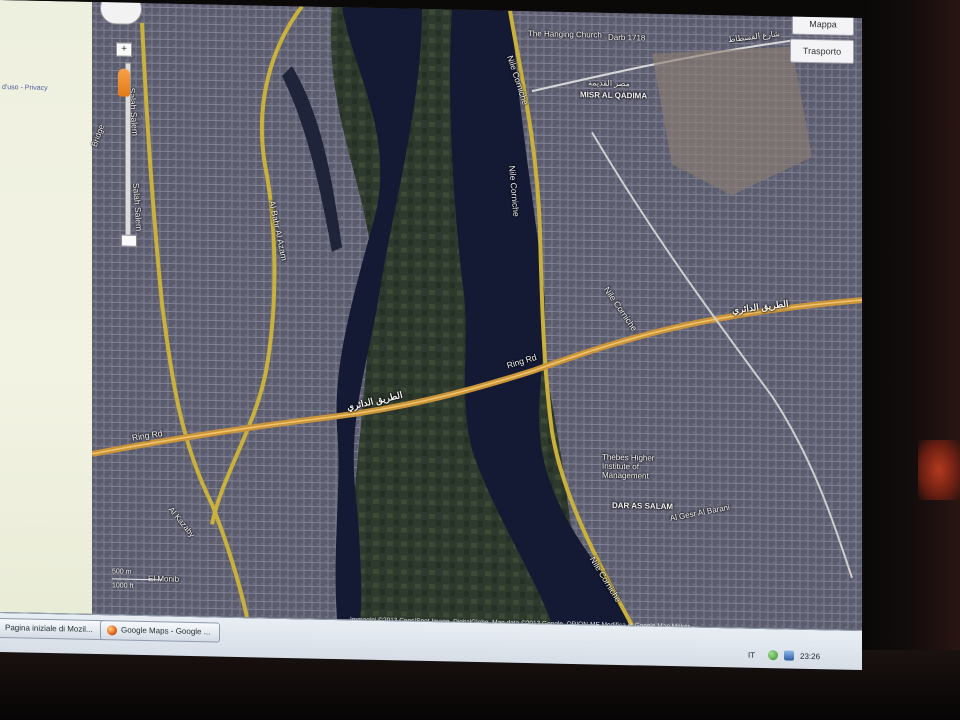 This screenshot has height=720, width=960. What do you see at coordinates (147, 583) in the screenshot?
I see `map-scale-bar: 500 m 1000 ft` at bounding box center [147, 583].